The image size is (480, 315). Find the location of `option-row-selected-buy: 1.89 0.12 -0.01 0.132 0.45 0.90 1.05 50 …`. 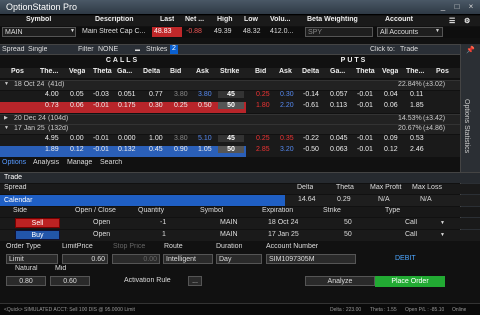

option-row-selected-buy: 1.89 0.12 -0.01 0.132 0.45 0.90 1.05 50 … is located at coordinates (230, 151).